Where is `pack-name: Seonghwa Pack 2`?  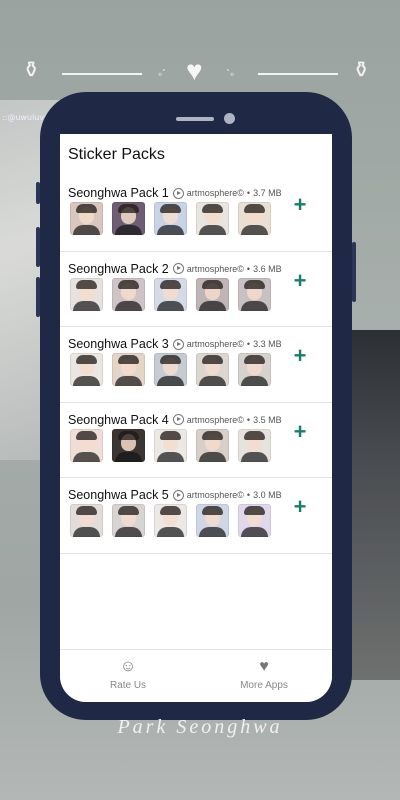 pack-name: Seonghwa Pack 2 is located at coordinates (118, 268).